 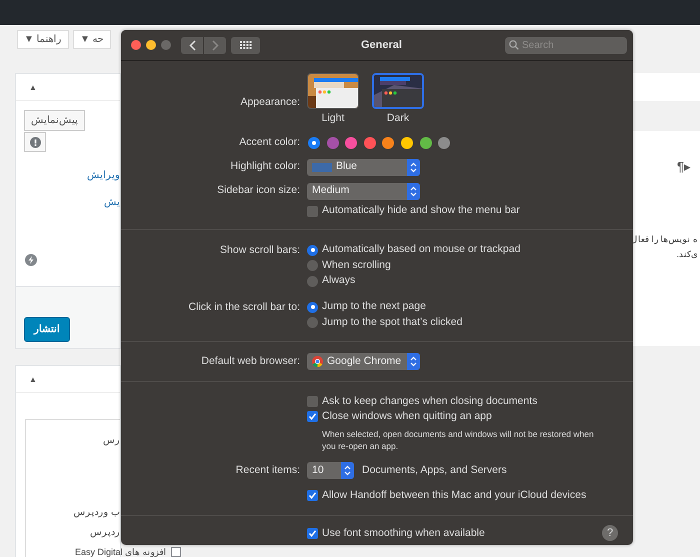 I want to click on help-text: When selected, open documents and windows will not be restored when you re-open an app., so click(x=458, y=440).